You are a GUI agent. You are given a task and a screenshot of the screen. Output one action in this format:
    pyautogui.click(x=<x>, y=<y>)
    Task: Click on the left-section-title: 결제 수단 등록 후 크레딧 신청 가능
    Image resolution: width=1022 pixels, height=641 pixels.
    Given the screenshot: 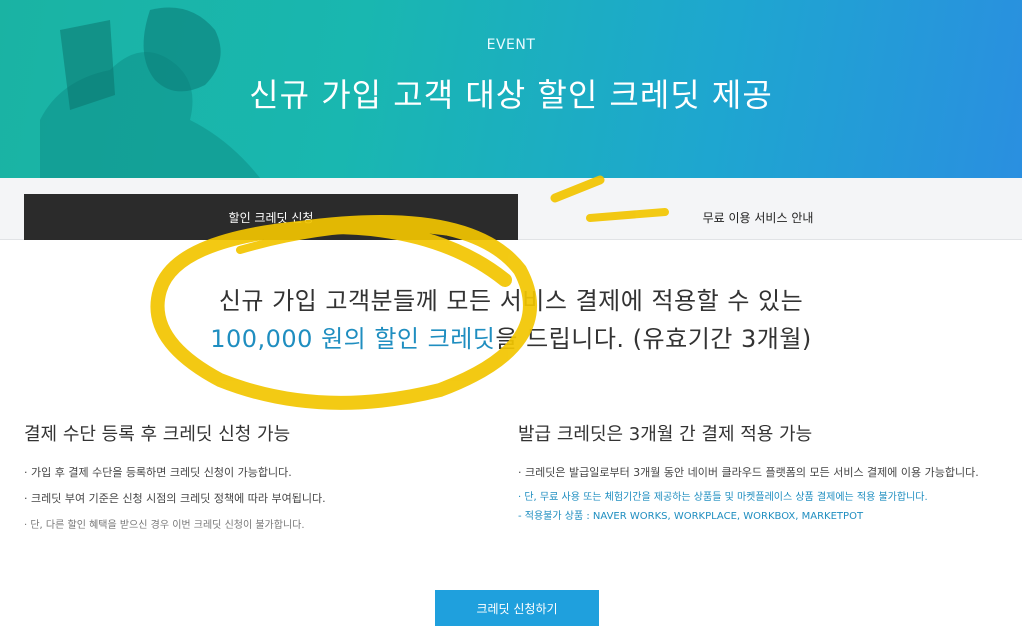 What is the action you would take?
    pyautogui.click(x=157, y=434)
    